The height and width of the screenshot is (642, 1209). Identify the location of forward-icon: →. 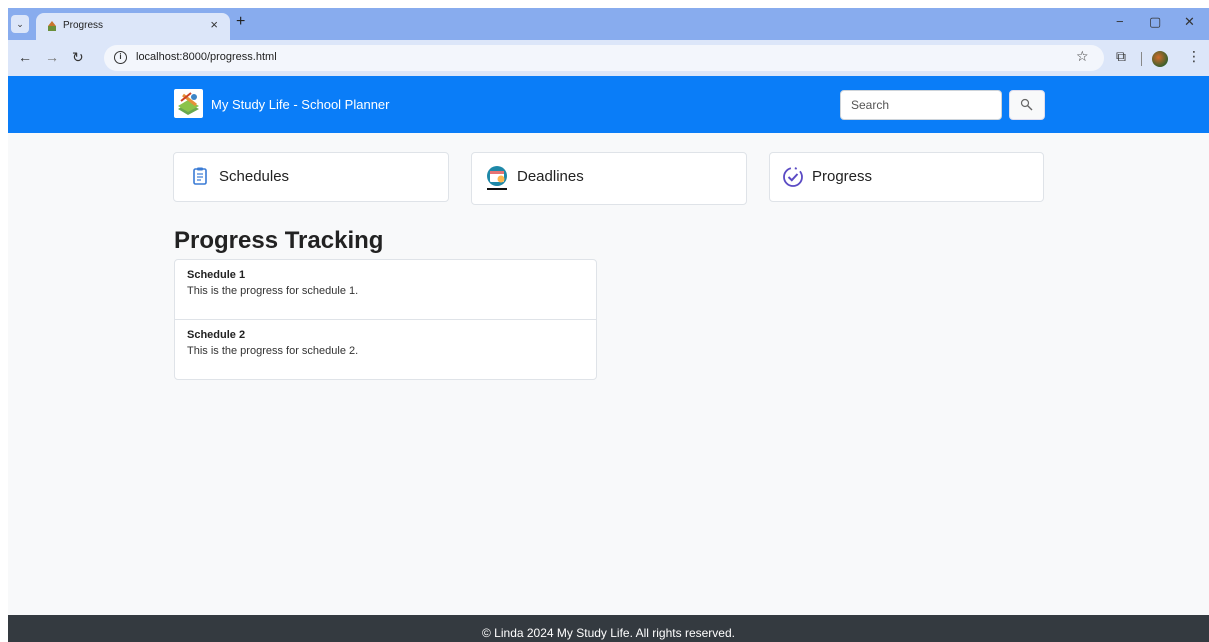
(52, 57).